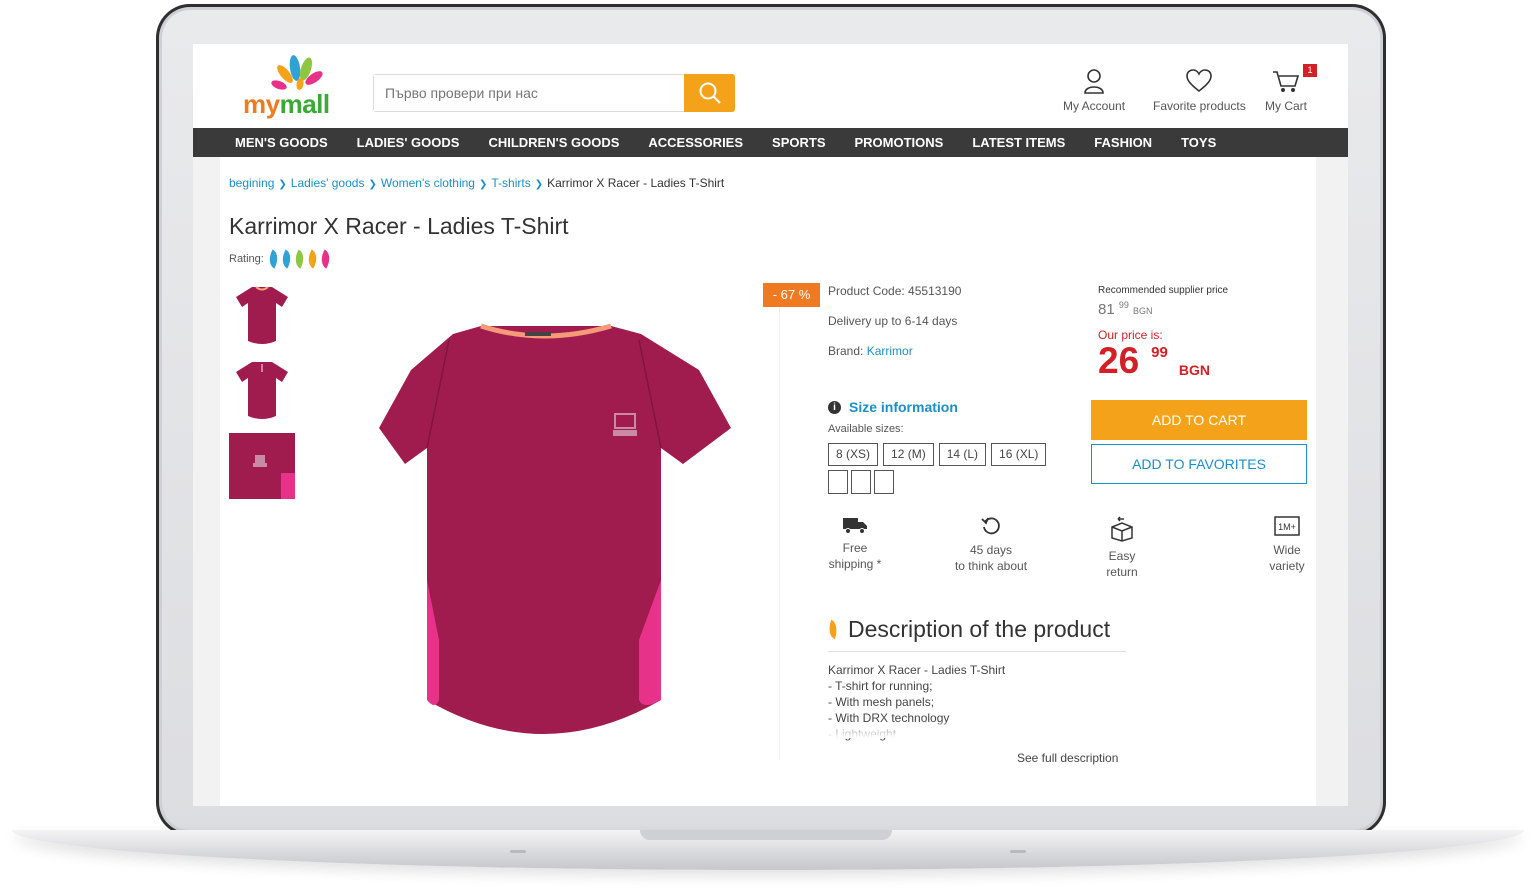 The image size is (1536, 894). Describe the element at coordinates (1194, 370) in the screenshot. I see `our-price-currency: BGN` at that location.